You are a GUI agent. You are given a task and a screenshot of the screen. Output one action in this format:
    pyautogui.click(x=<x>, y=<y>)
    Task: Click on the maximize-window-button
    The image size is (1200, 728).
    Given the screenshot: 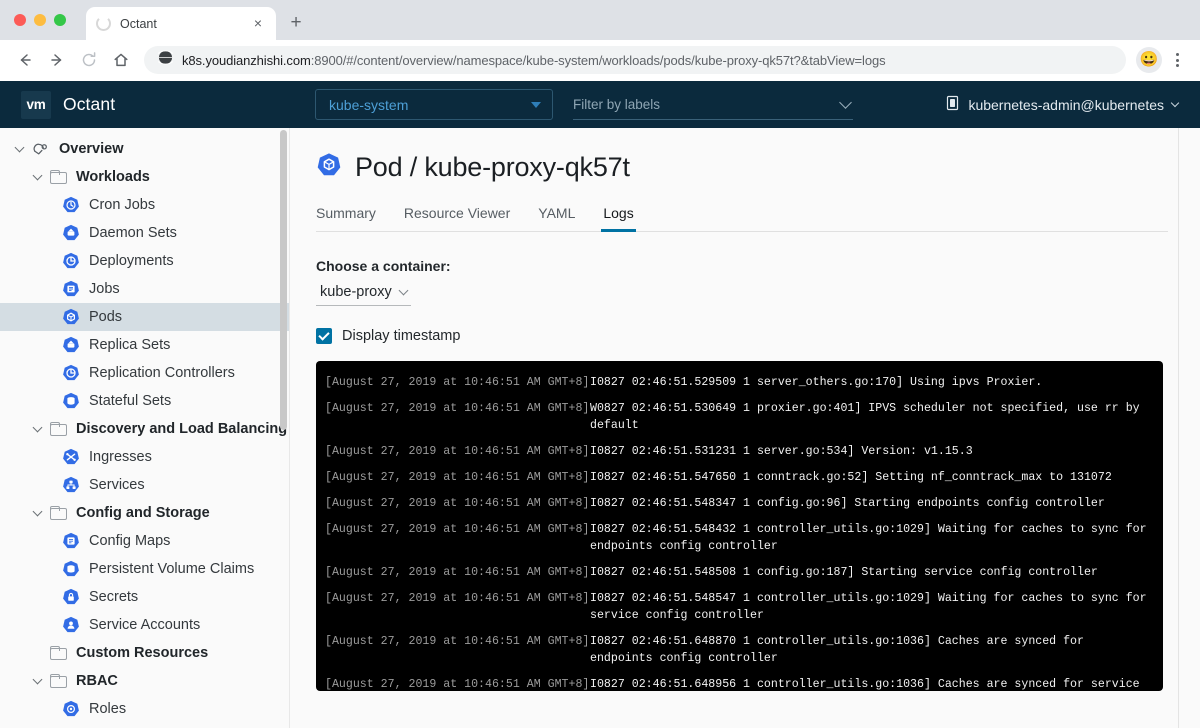 What is the action you would take?
    pyautogui.click(x=60, y=20)
    